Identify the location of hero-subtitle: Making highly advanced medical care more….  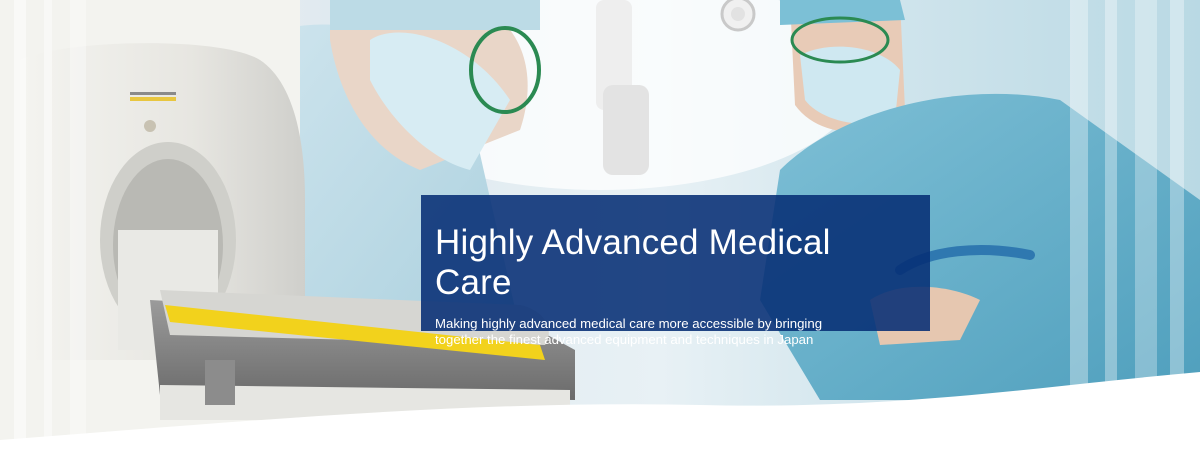
(674, 332).